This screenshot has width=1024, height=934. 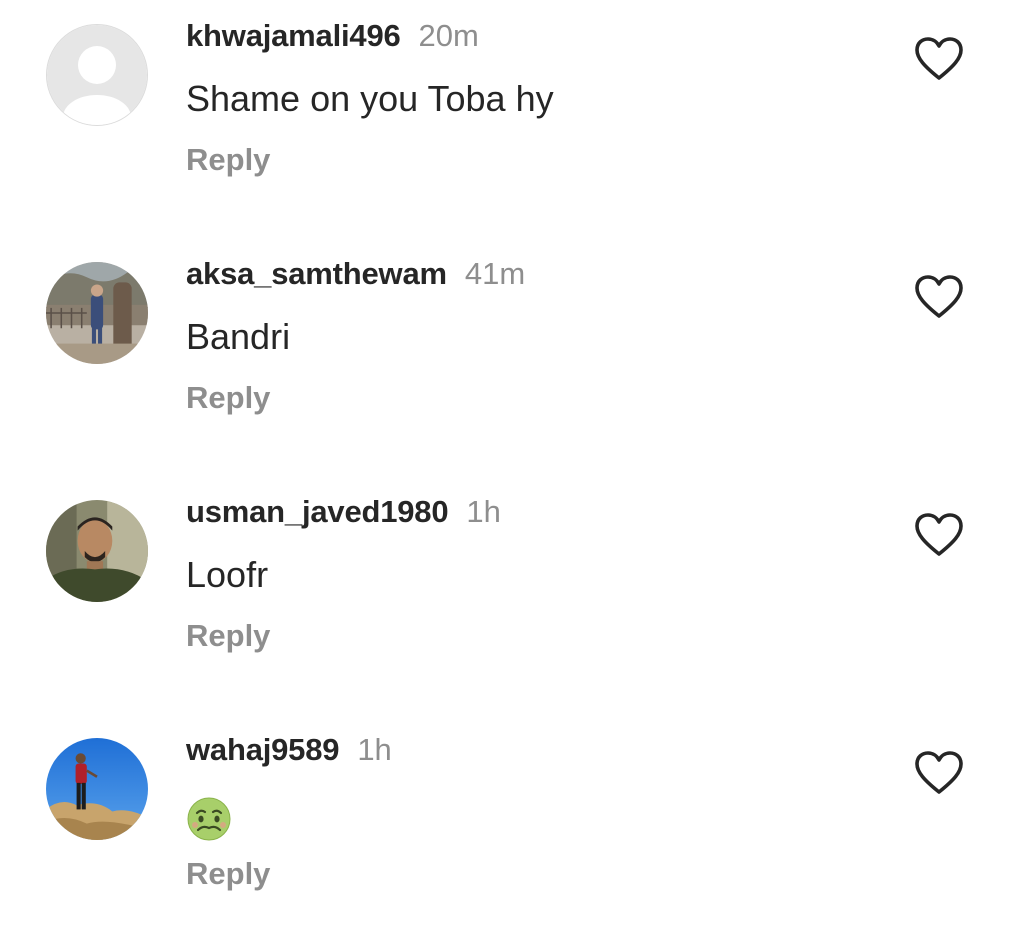 I want to click on nauseated-face-emoji, so click(x=209, y=819).